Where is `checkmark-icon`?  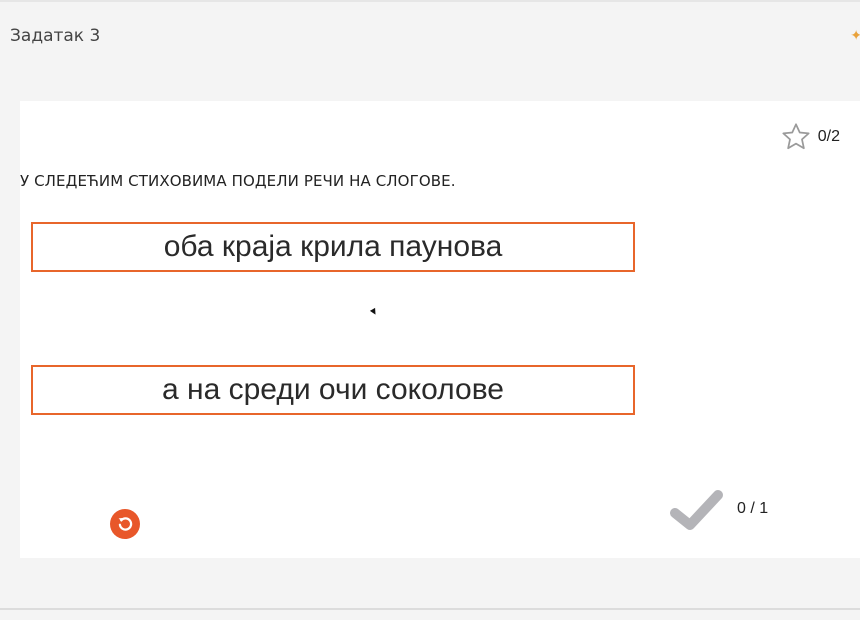 checkmark-icon is located at coordinates (697, 511).